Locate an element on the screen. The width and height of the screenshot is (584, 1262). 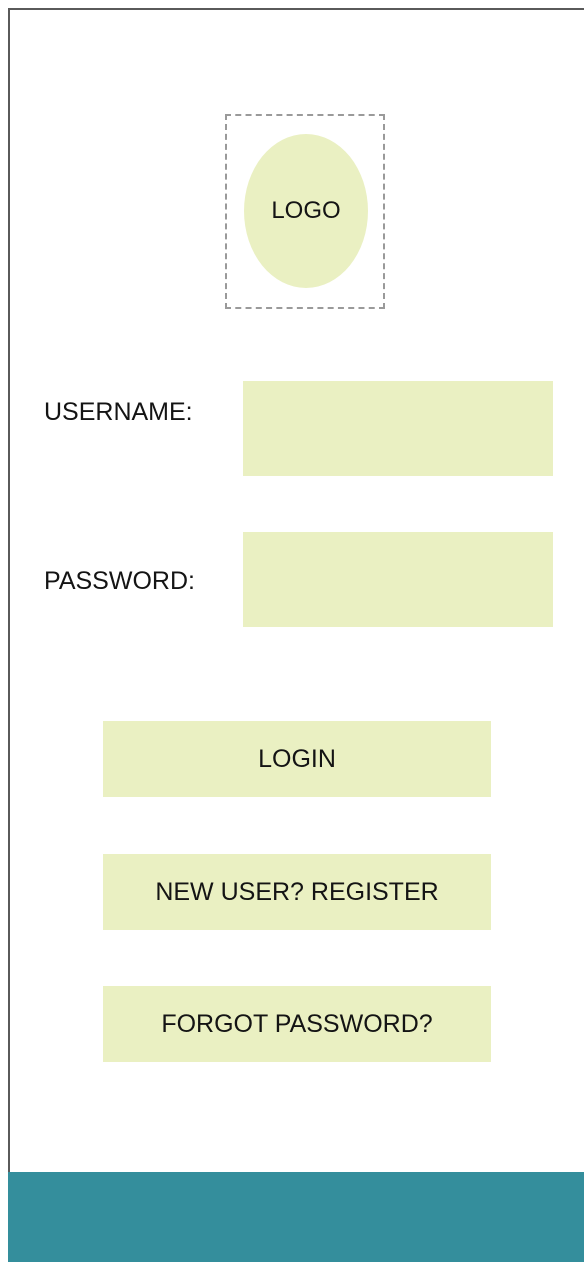
logo-text: LOGO is located at coordinates (306, 210).